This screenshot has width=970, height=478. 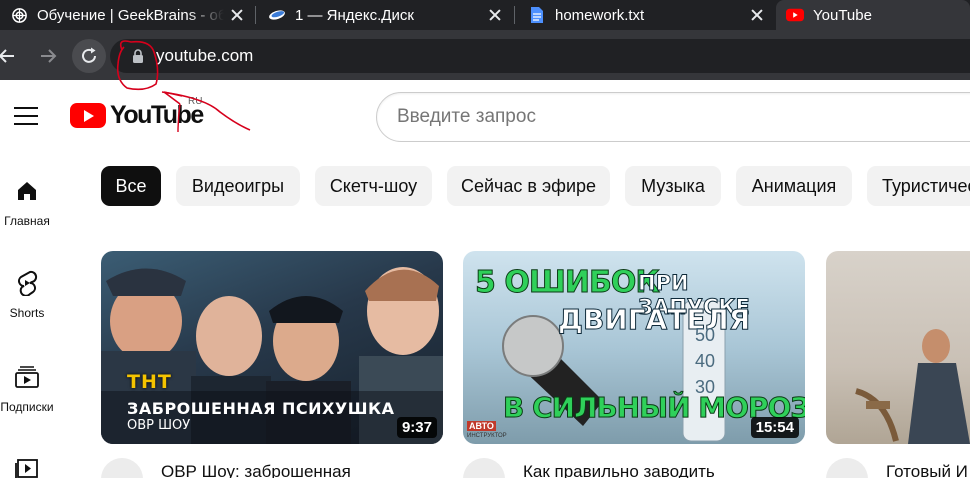 What do you see at coordinates (88, 115) in the screenshot?
I see `youtube-play-icon` at bounding box center [88, 115].